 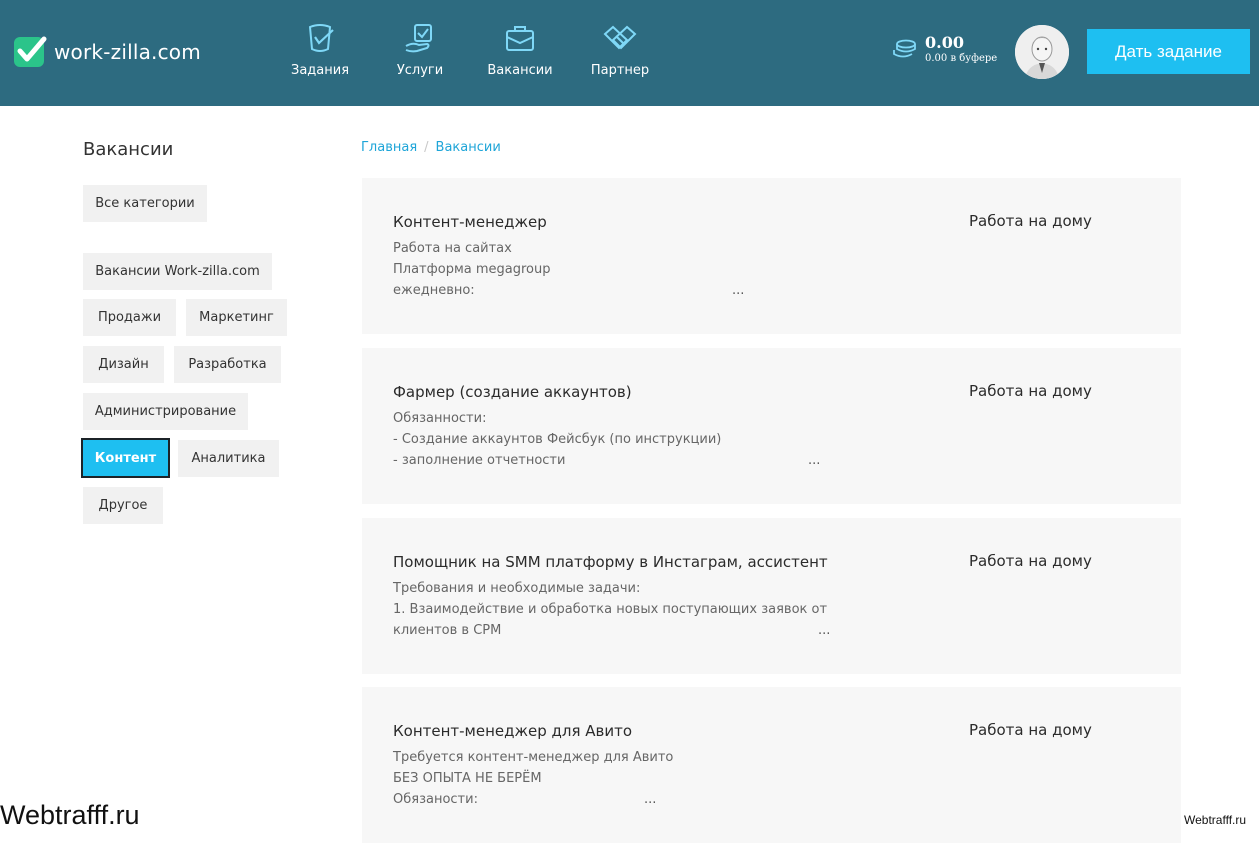 What do you see at coordinates (165, 411) in the screenshot?
I see `category-administration: Администрирование` at bounding box center [165, 411].